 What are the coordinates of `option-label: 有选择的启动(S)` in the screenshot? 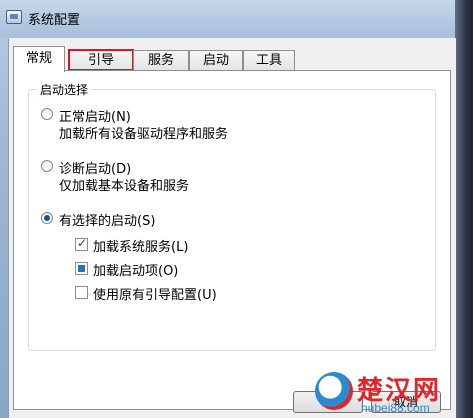 It's located at (107, 221).